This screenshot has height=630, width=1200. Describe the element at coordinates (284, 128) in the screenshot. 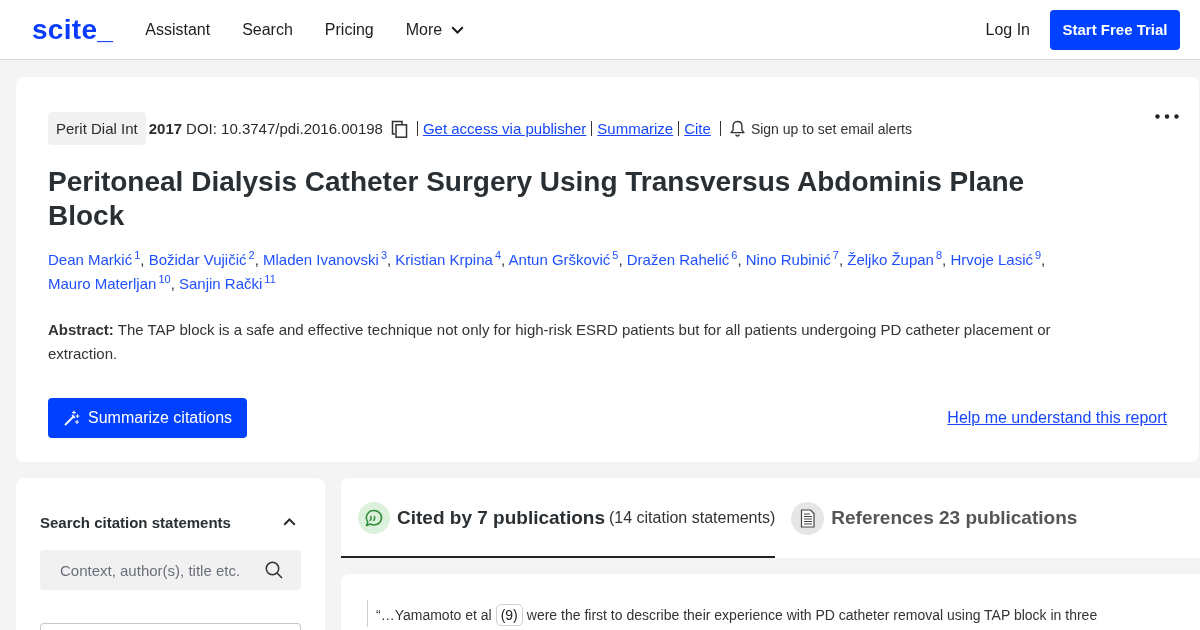

I see `doi-text: DOI: 10.3747/pdi.2016.00198` at that location.